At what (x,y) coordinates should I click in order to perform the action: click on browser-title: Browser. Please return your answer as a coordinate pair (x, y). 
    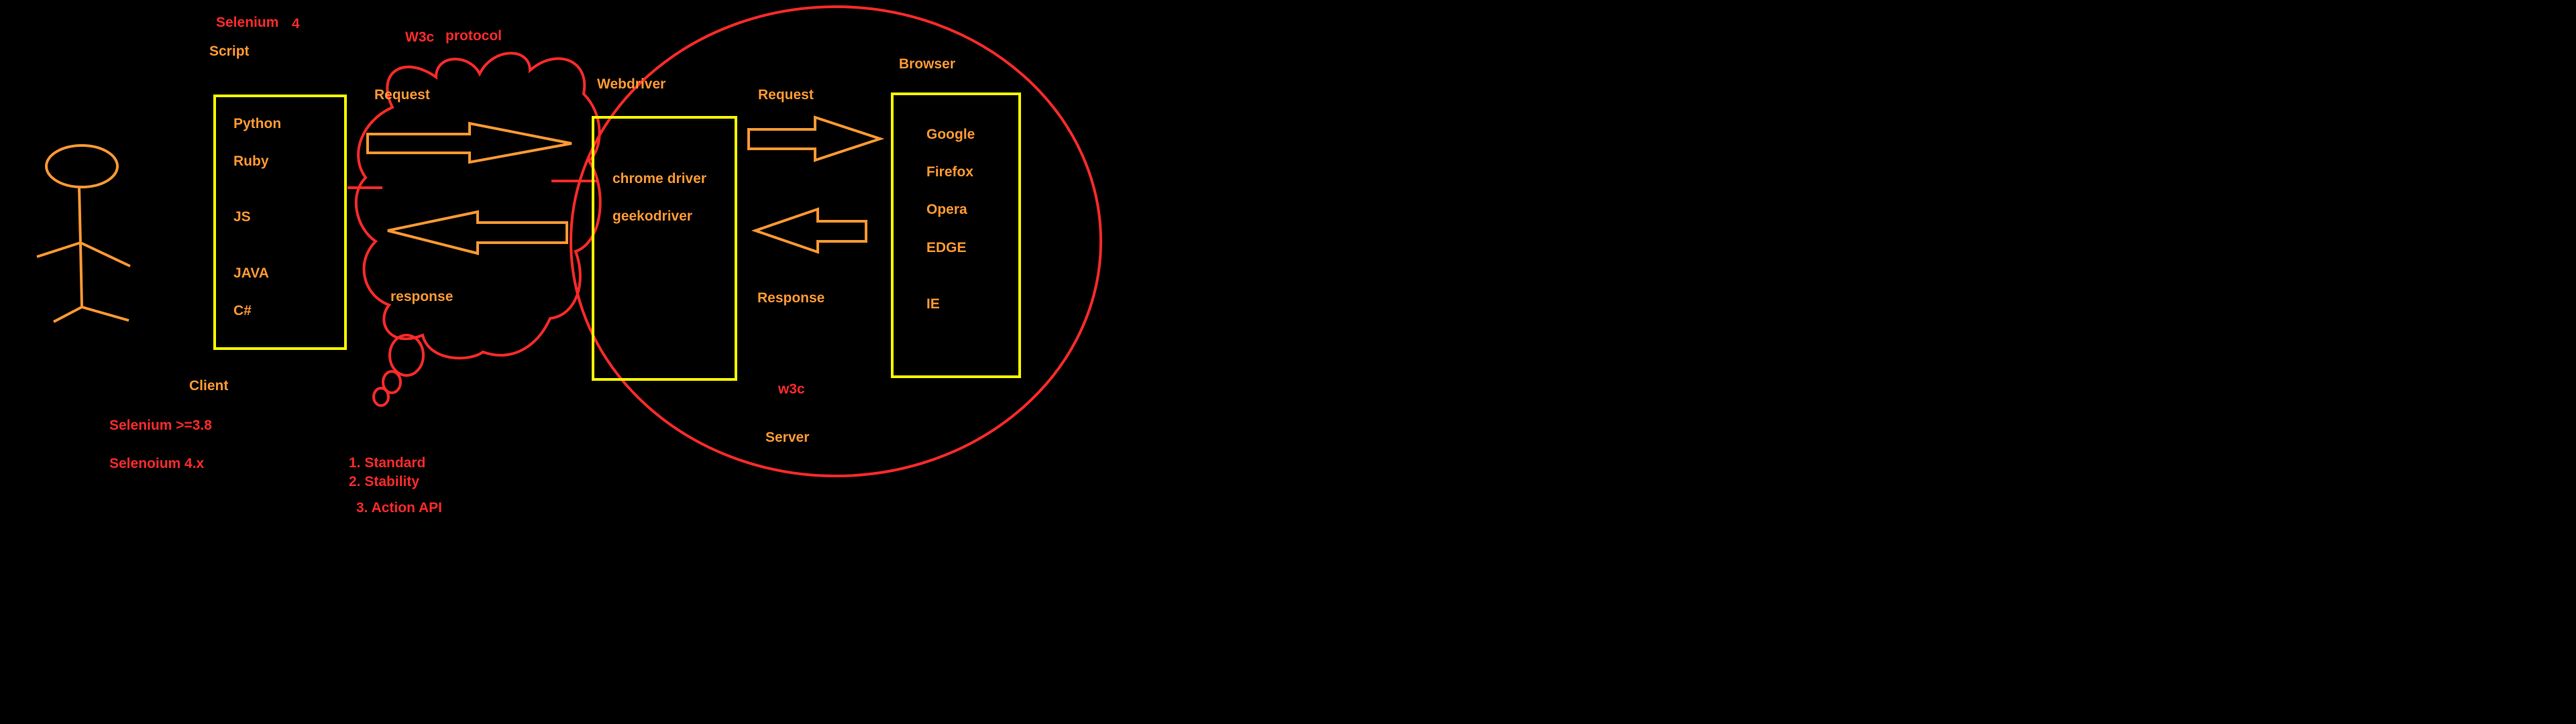
    Looking at the image, I should click on (927, 64).